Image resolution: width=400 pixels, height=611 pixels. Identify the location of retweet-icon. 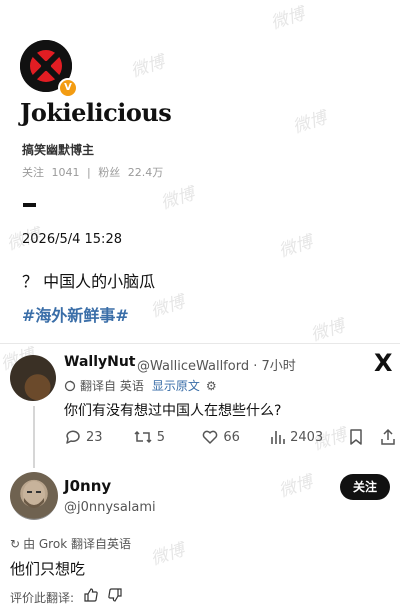
(143, 437).